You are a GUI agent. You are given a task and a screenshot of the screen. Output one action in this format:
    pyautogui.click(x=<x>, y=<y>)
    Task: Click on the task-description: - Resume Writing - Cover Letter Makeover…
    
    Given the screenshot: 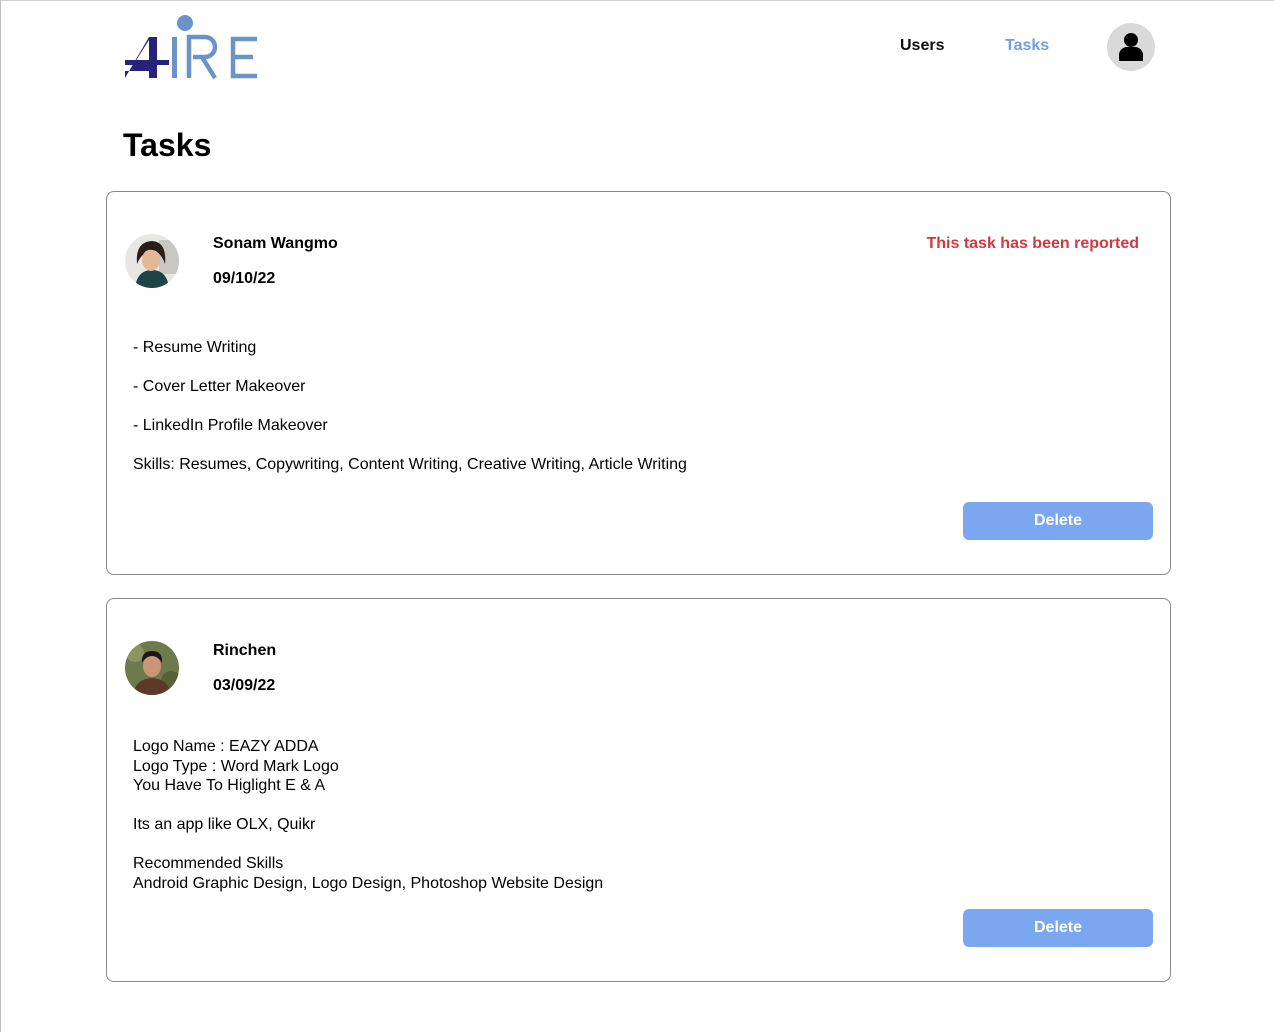 What is the action you would take?
    pyautogui.click(x=410, y=416)
    